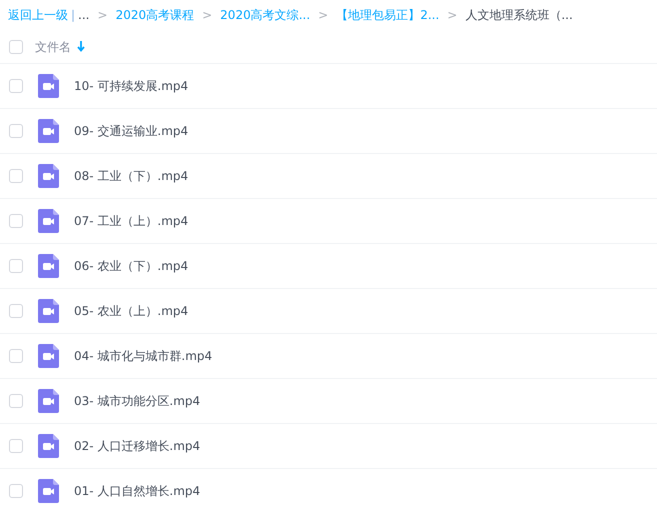 The height and width of the screenshot is (509, 657). Describe the element at coordinates (137, 491) in the screenshot. I see `file-name: 01- 人口自然增长.mp4` at that location.